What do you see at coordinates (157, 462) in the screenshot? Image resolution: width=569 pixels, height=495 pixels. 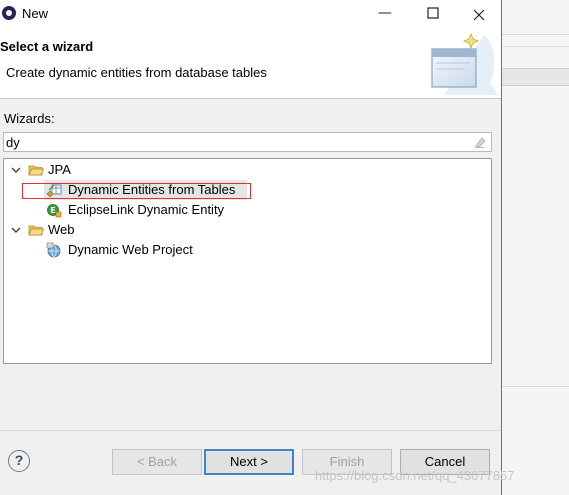 I see `back-button: < Back` at bounding box center [157, 462].